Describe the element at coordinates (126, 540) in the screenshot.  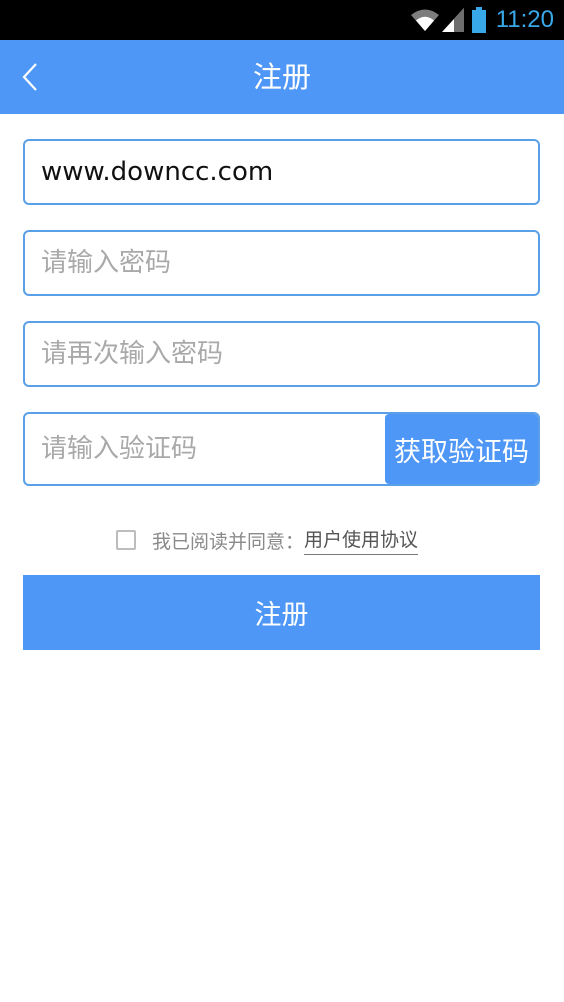
I see `agreement-checkbox` at that location.